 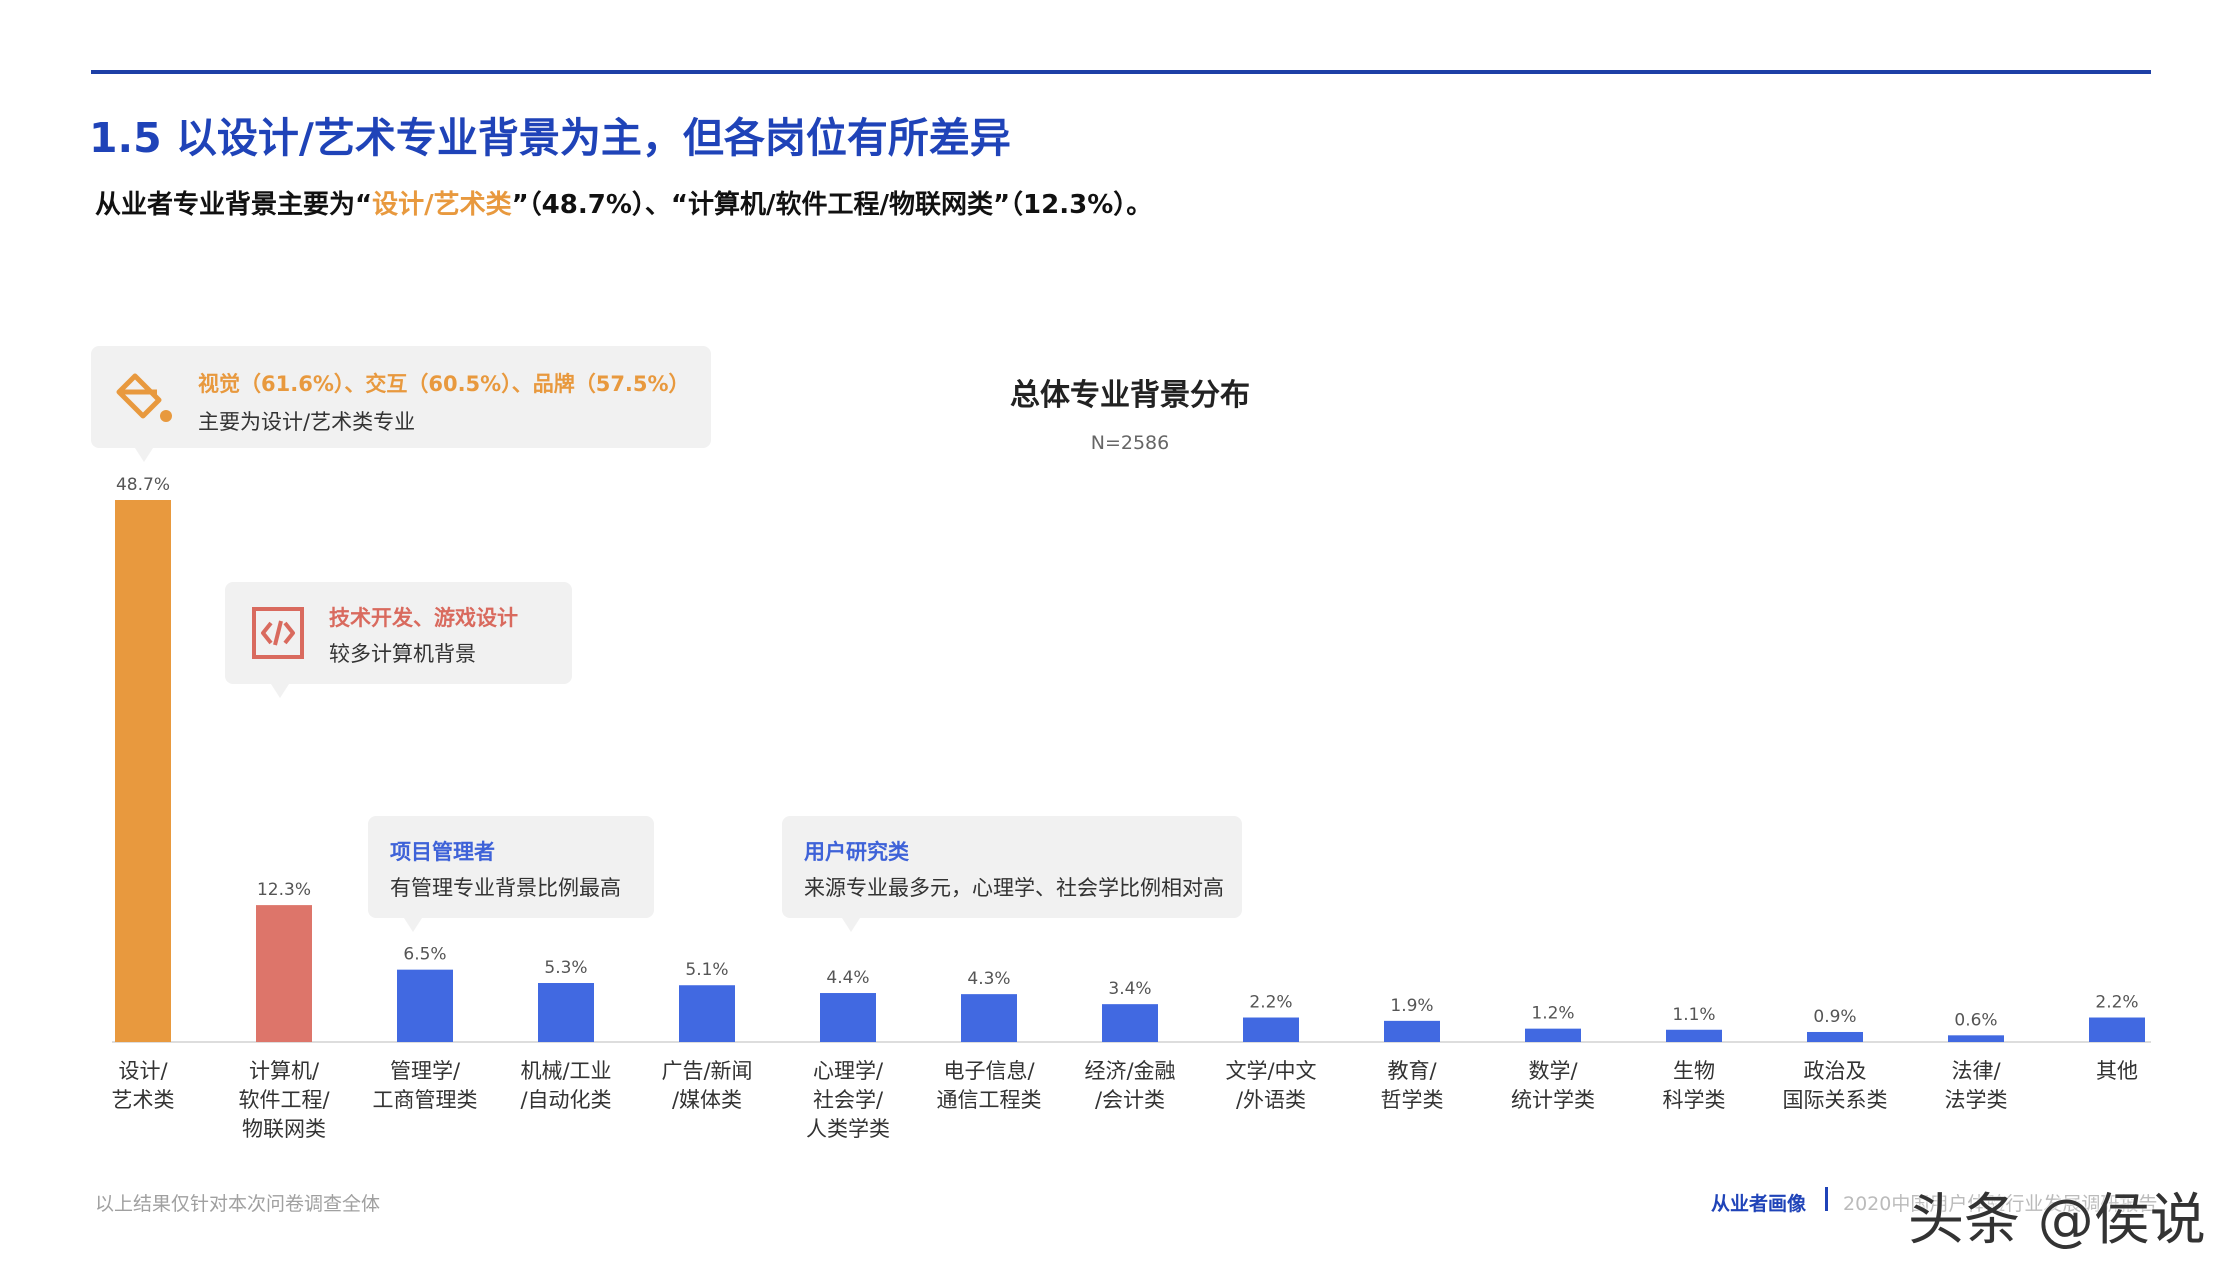 I want to click on category-label-1-2: 物联网类, so click(x=284, y=1129).